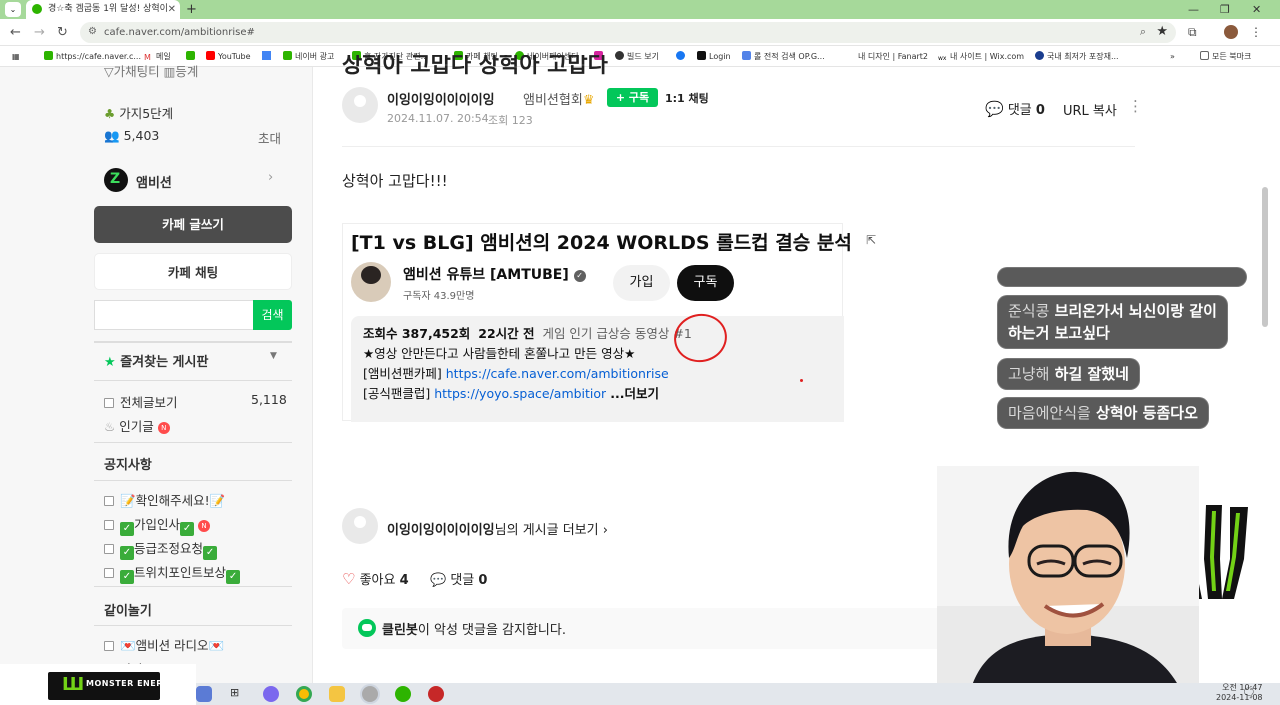  Describe the element at coordinates (304, 694) in the screenshot. I see `chrome-icon` at that location.